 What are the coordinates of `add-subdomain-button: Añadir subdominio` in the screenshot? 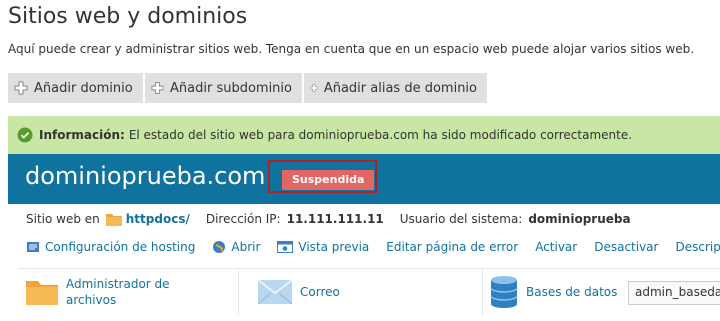 It's located at (223, 88).